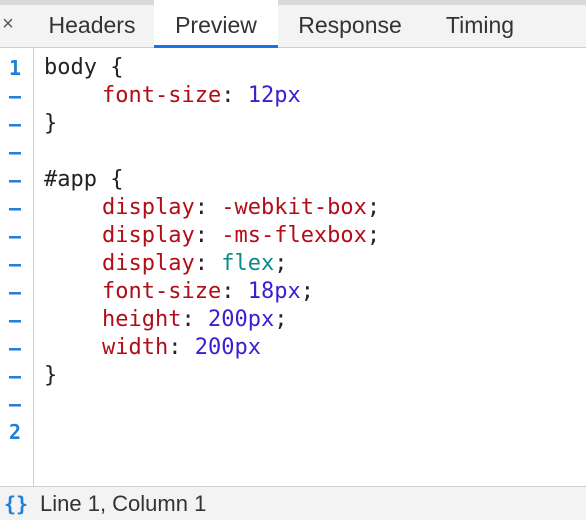 This screenshot has height=520, width=586. I want to click on line-number: 1, so click(15, 68).